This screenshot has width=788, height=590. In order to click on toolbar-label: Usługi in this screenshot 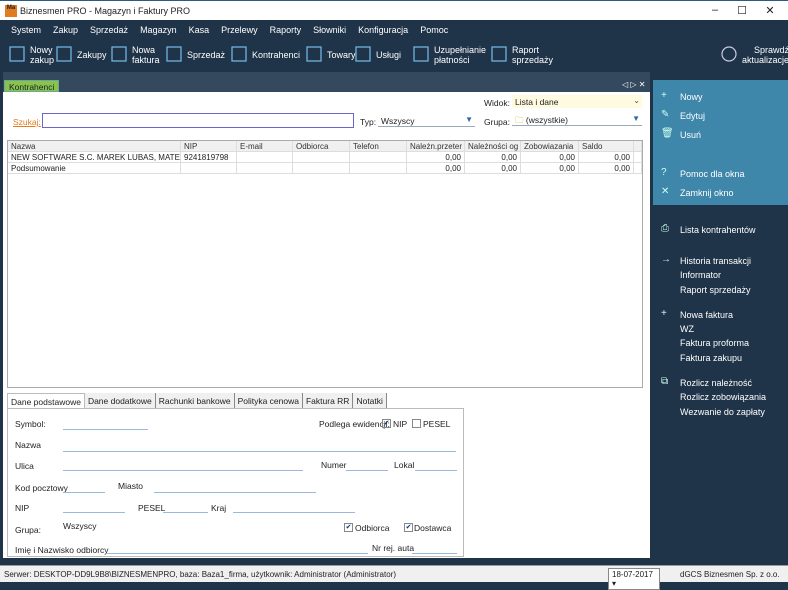, I will do `click(388, 55)`.